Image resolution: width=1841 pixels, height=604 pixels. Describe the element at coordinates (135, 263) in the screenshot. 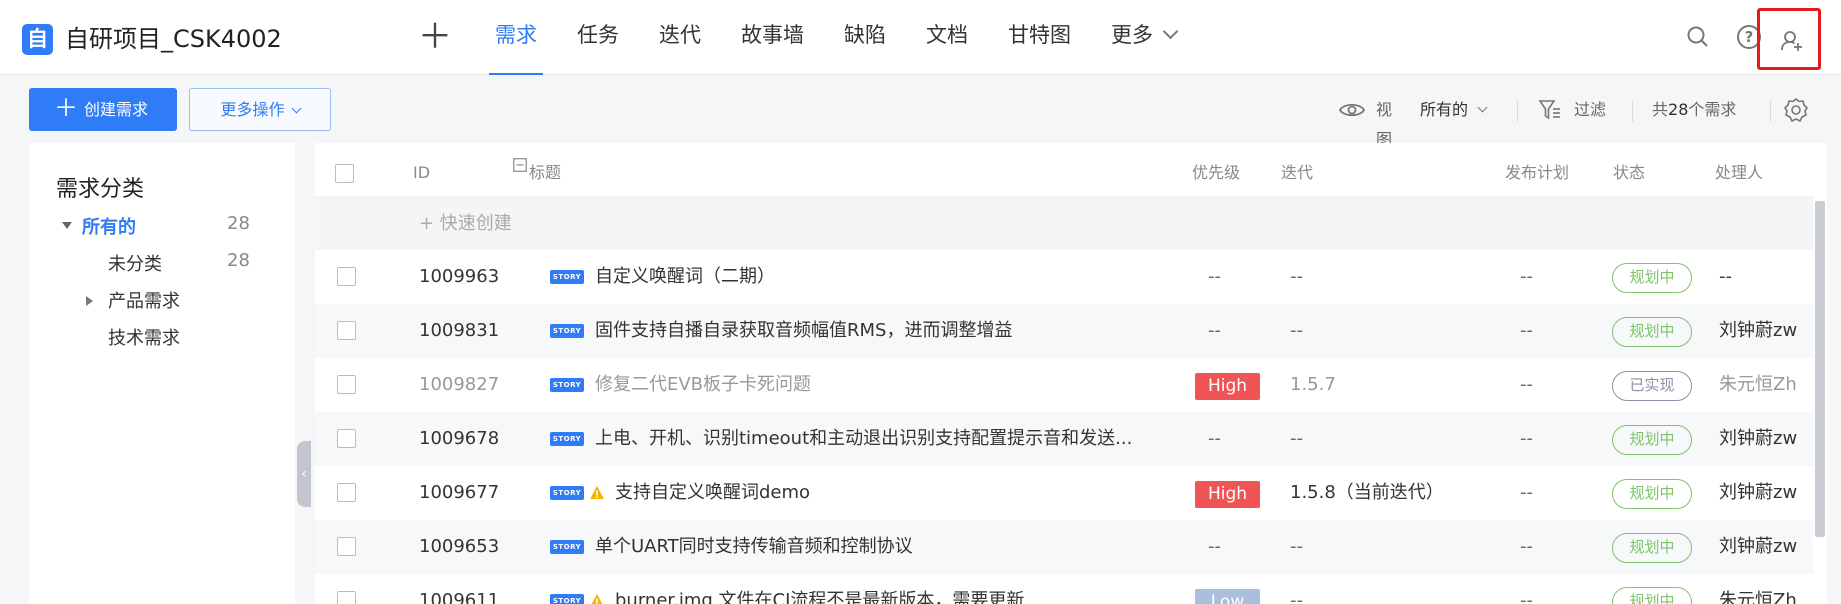

I see `sidebar-item-uncategorized: 未分类` at that location.